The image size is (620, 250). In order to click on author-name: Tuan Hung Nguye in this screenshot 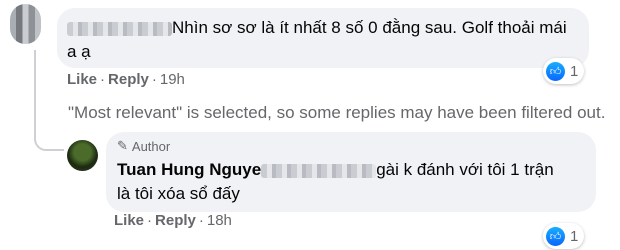, I will do `click(189, 169)`.